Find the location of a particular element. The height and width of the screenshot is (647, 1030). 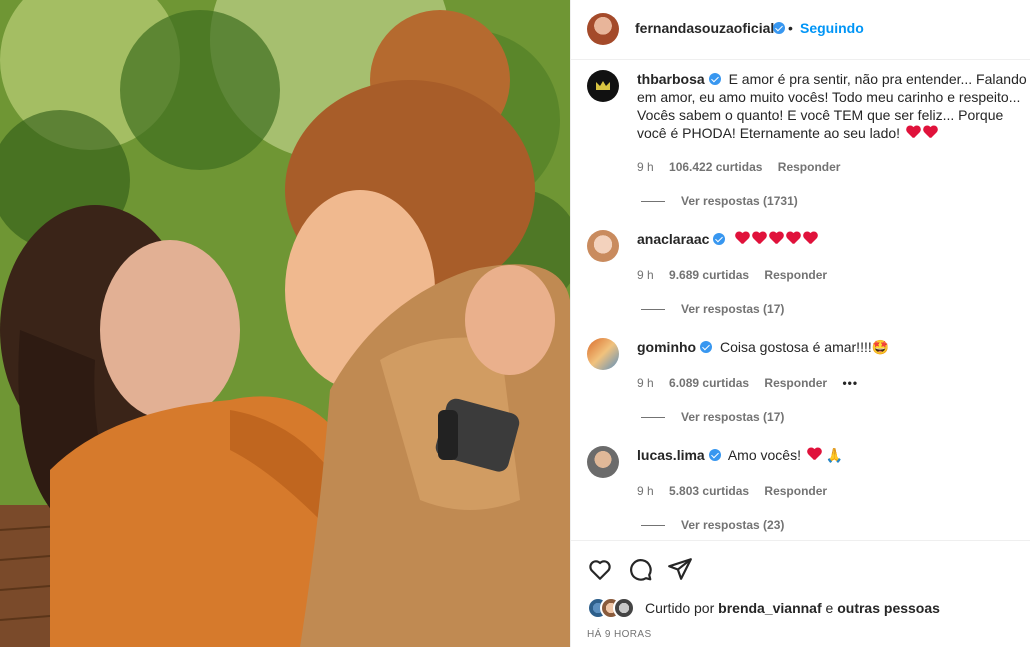

comment-text-block: gominho Coisa gostosa é amar!!!!🤩 is located at coordinates (832, 347).